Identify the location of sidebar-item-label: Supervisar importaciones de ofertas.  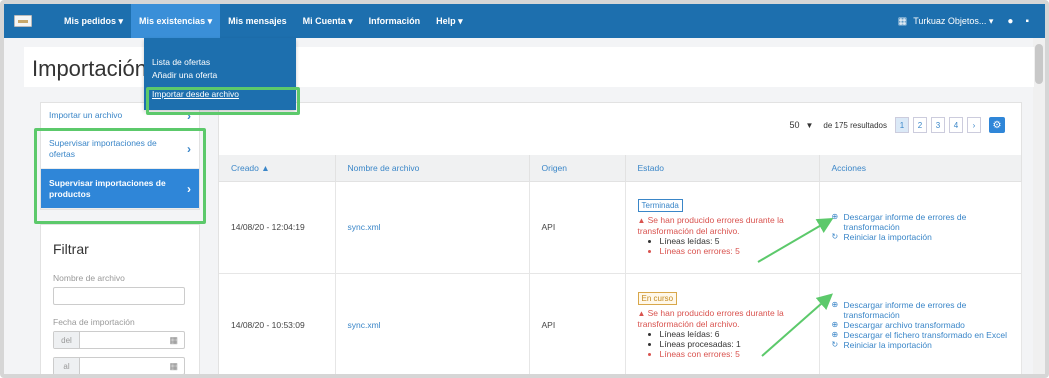
(103, 148).